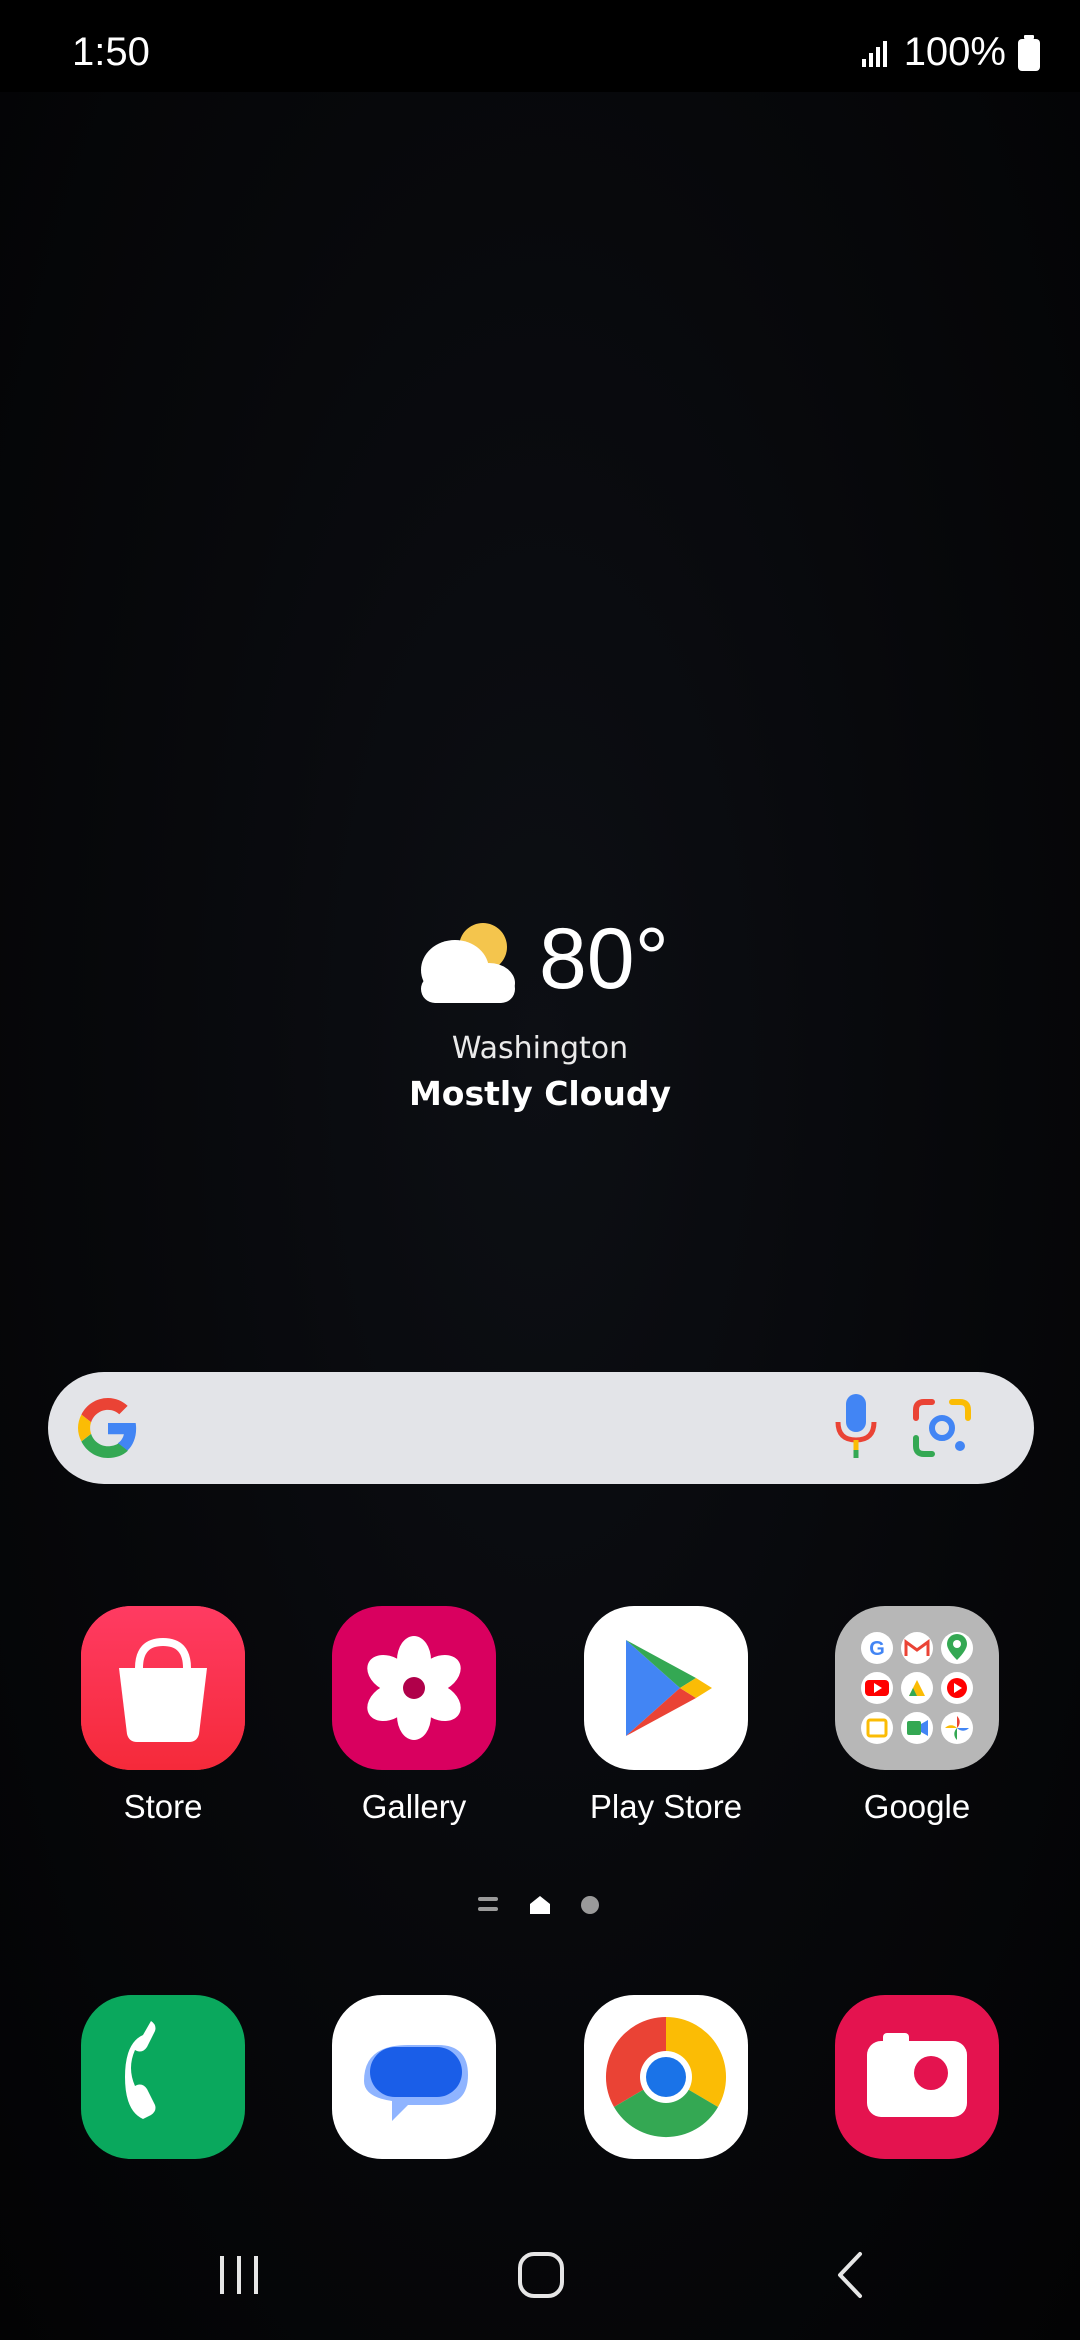  Describe the element at coordinates (1029, 52) in the screenshot. I see `battery-icon` at that location.